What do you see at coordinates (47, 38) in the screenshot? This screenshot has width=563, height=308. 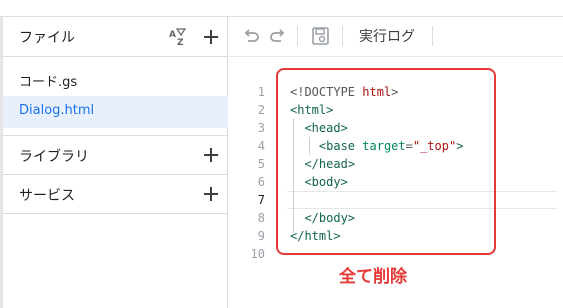 I see `files-title: ファイル` at bounding box center [47, 38].